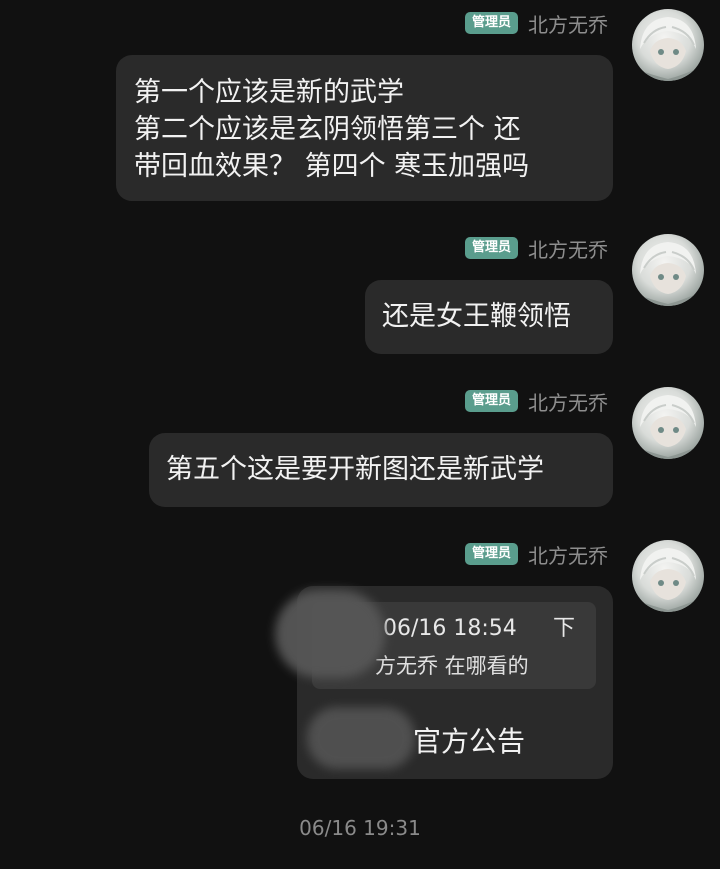  I want to click on quote-jump-icon: 下, so click(564, 629).